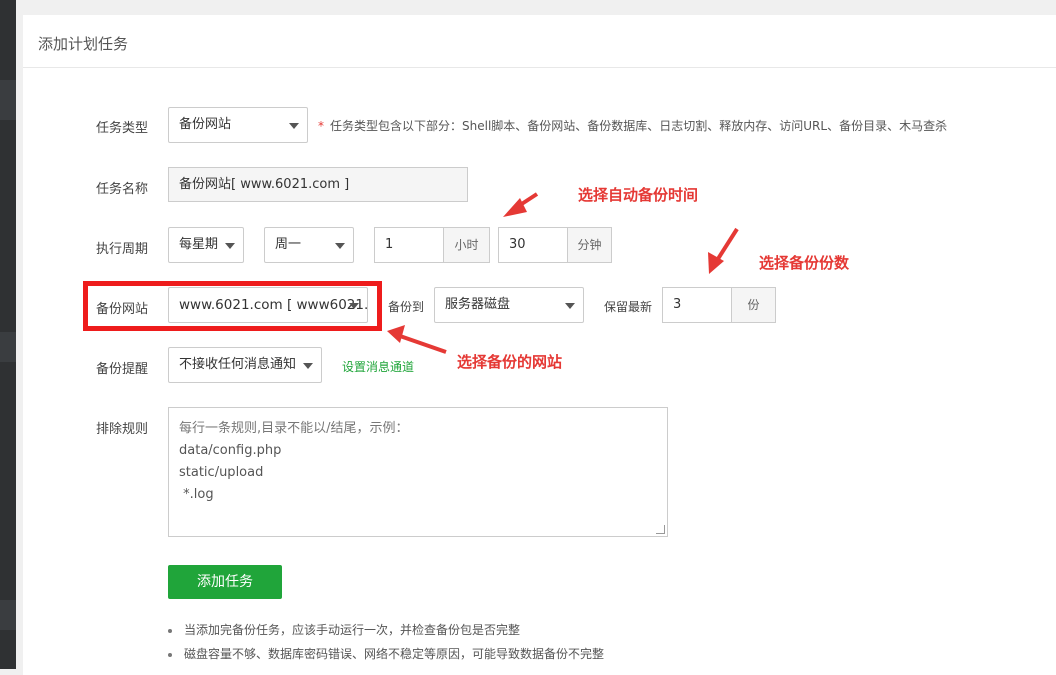 The height and width of the screenshot is (675, 1056). I want to click on annotation-select-site: 选择备份的网站, so click(510, 362).